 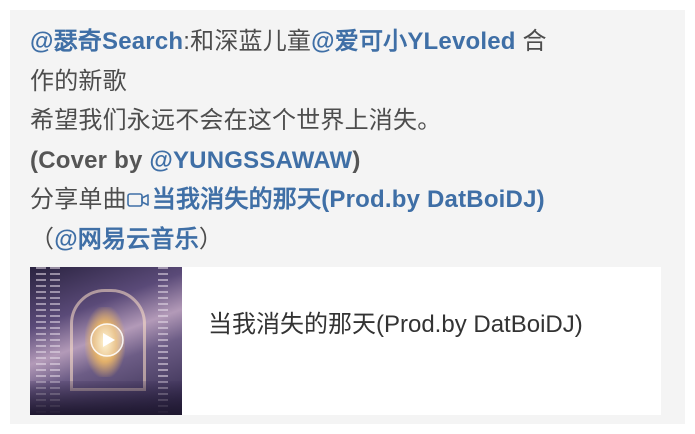 I want to click on post-line: 作的新歌, so click(x=78, y=81).